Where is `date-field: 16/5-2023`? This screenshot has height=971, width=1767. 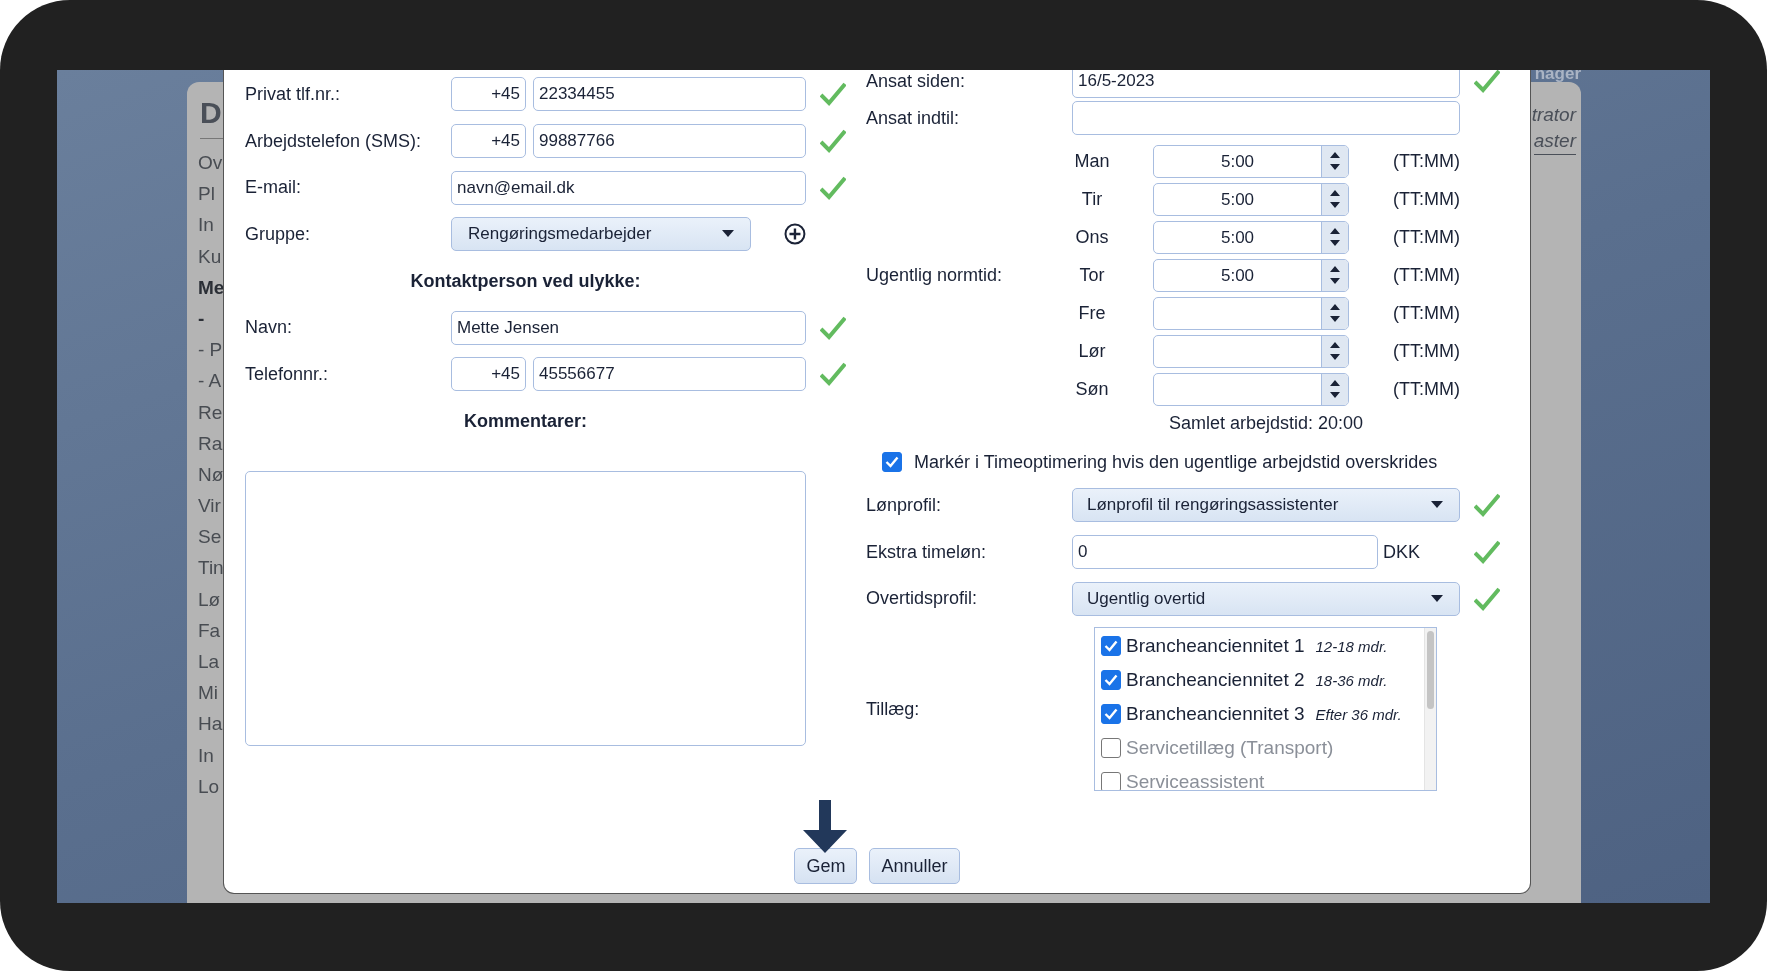
date-field: 16/5-2023 is located at coordinates (1266, 84).